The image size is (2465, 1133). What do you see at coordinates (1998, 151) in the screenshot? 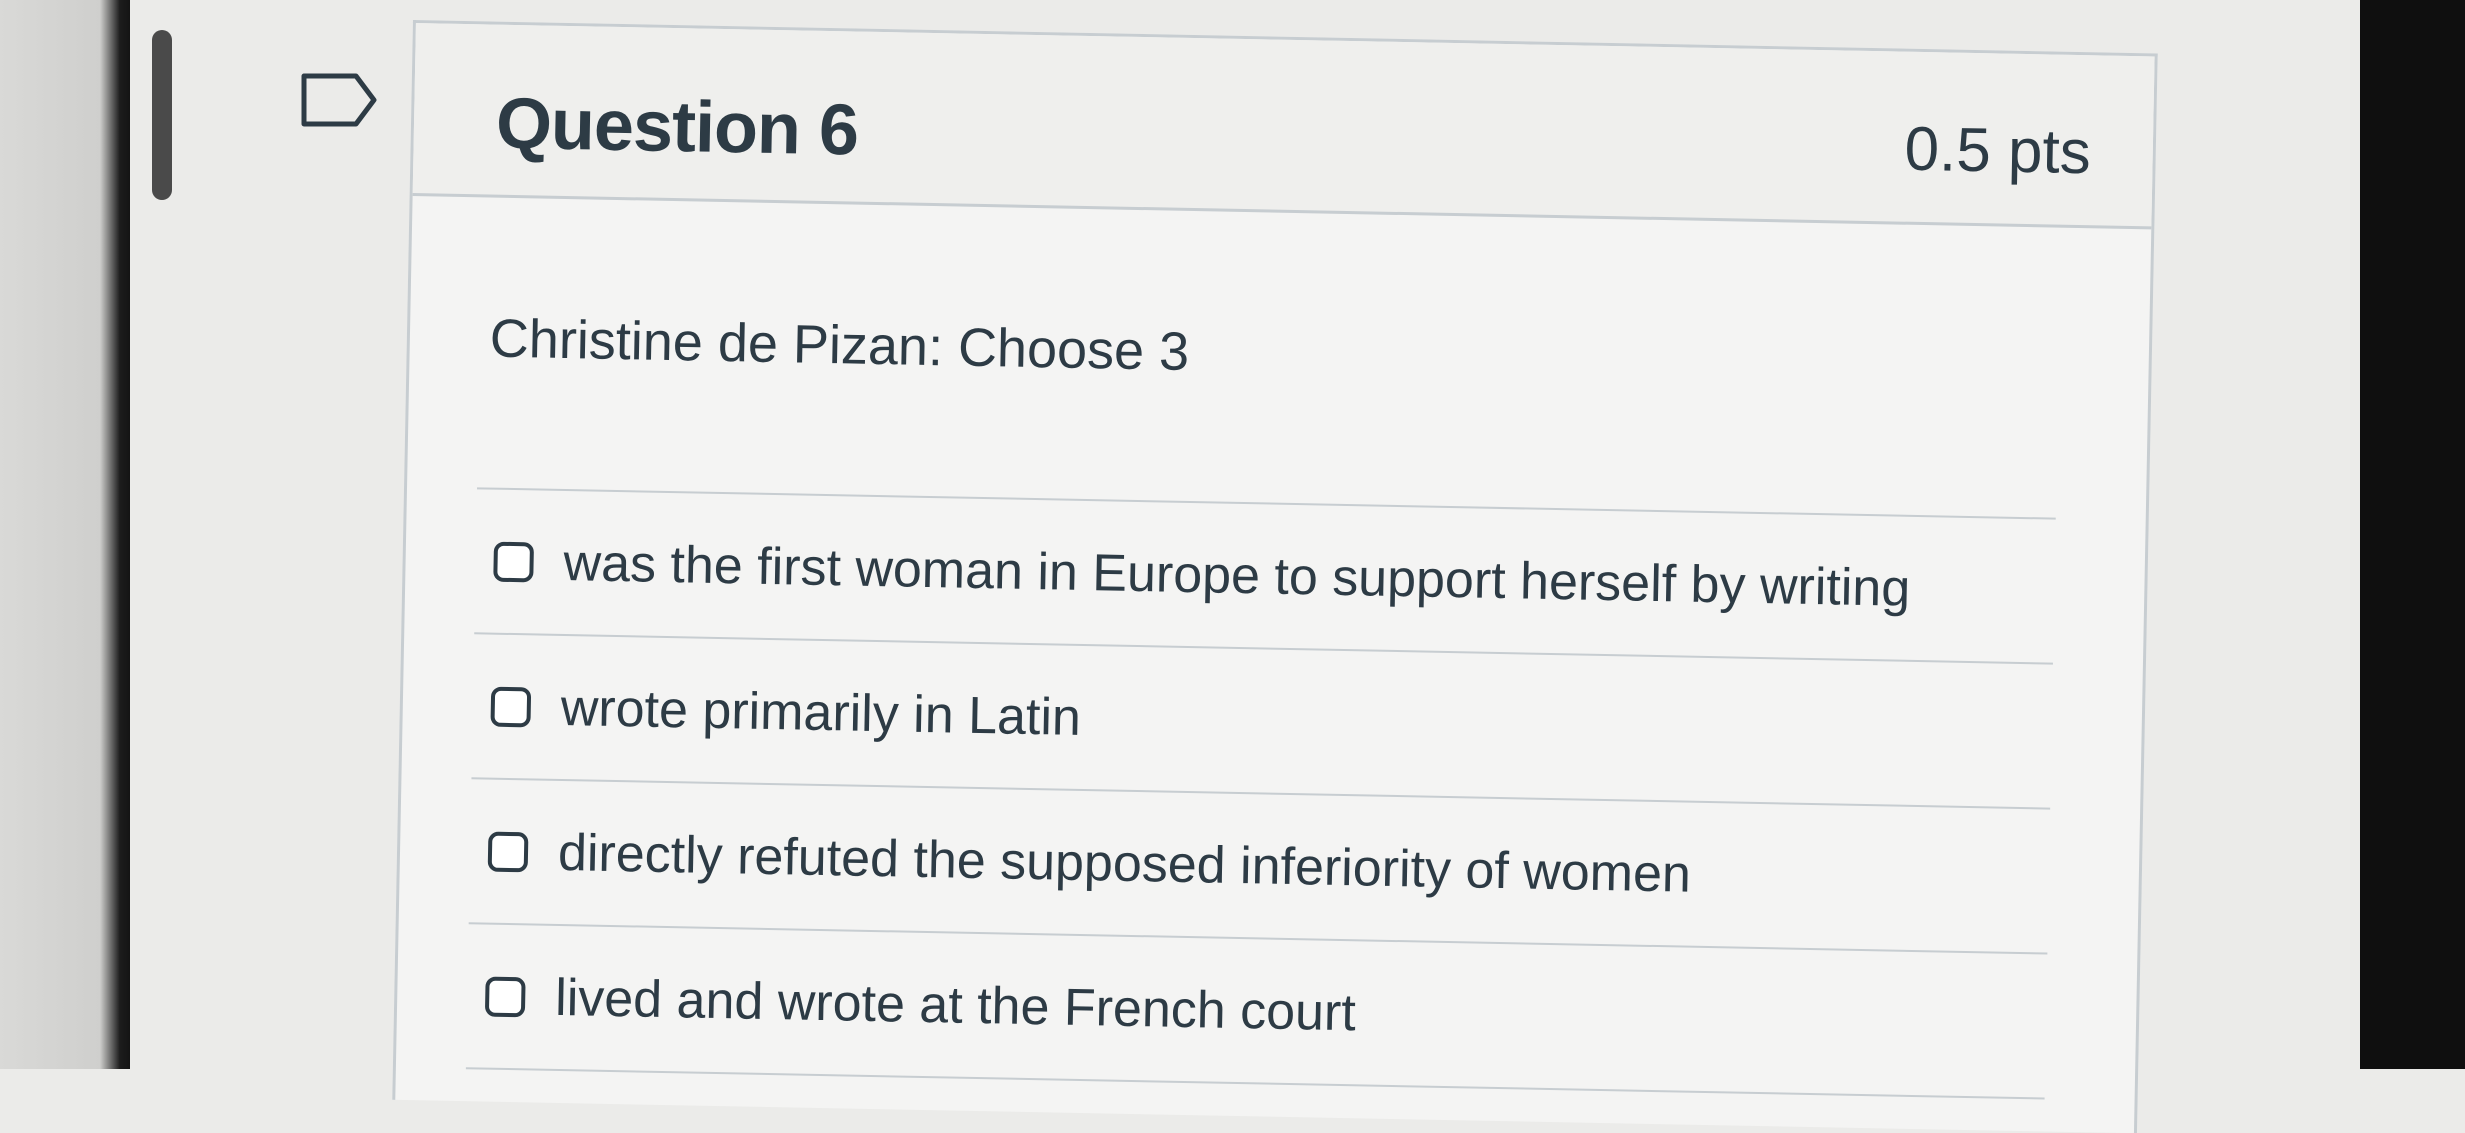
I see `question-points: 0.5 pts` at bounding box center [1998, 151].